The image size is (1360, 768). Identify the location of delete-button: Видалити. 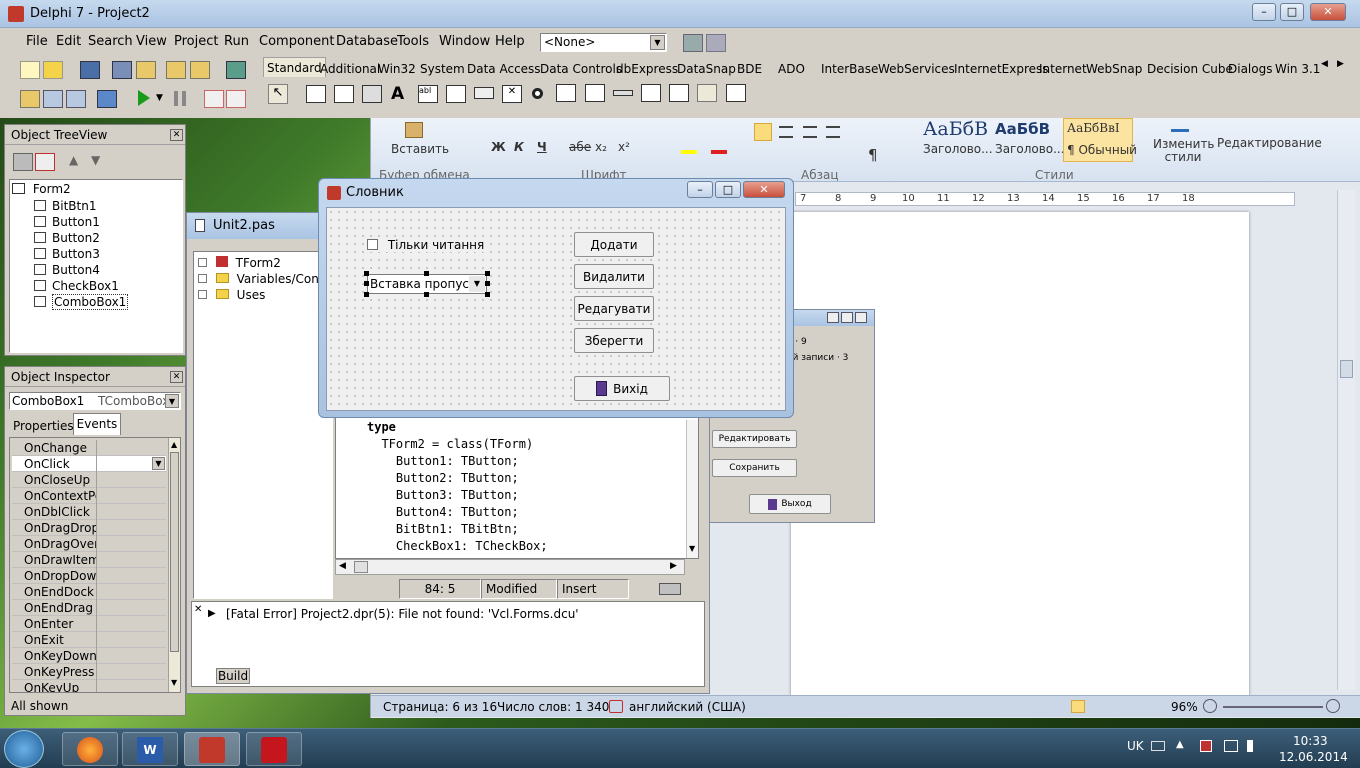
(614, 276).